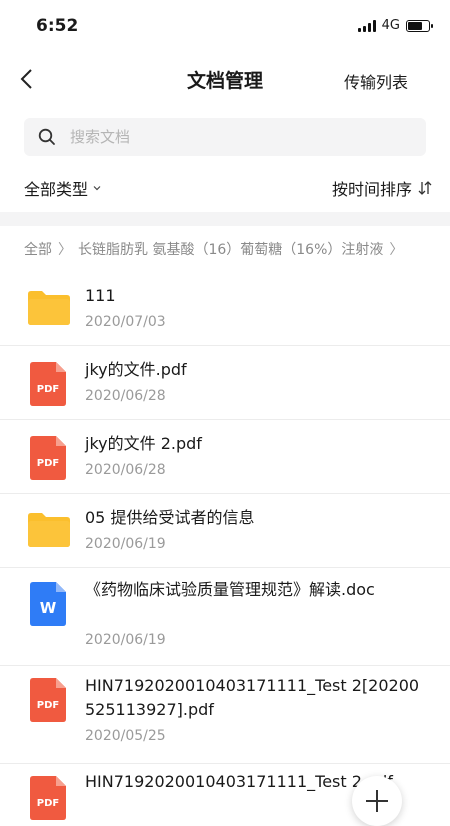  Describe the element at coordinates (38, 249) in the screenshot. I see `breadcrumb-root: 全部` at that location.